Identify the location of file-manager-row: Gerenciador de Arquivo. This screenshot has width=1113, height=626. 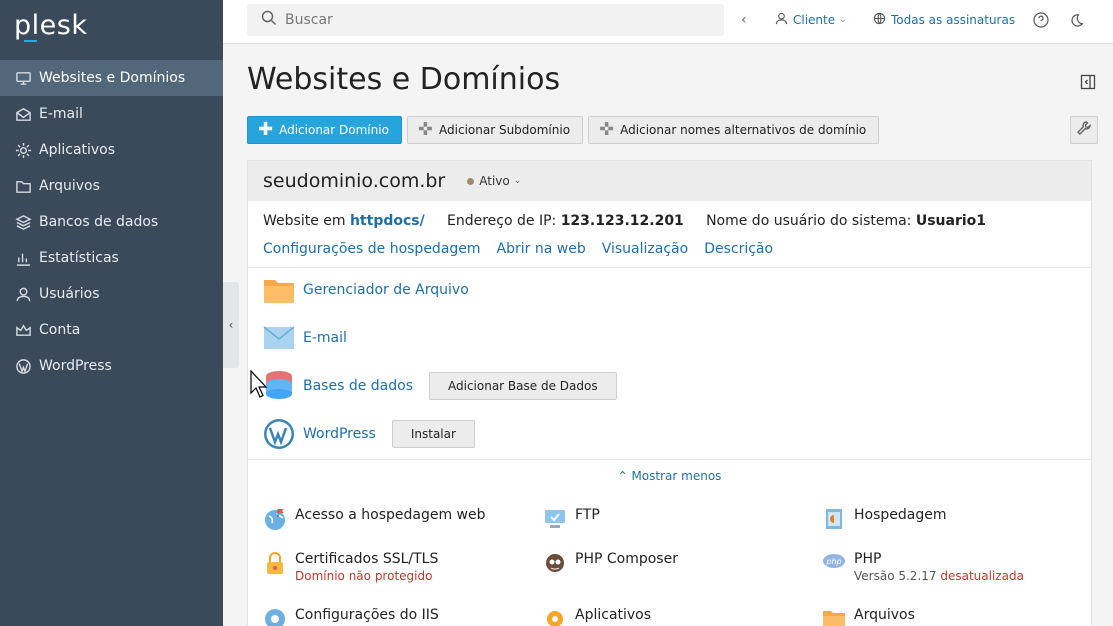
(366, 290).